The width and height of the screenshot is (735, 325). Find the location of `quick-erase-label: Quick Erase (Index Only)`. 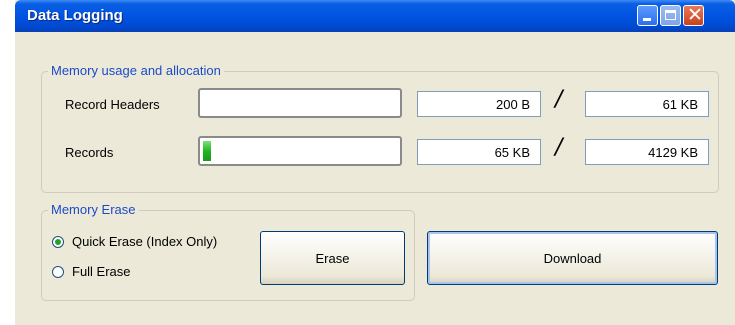

quick-erase-label: Quick Erase (Index Only) is located at coordinates (145, 241).